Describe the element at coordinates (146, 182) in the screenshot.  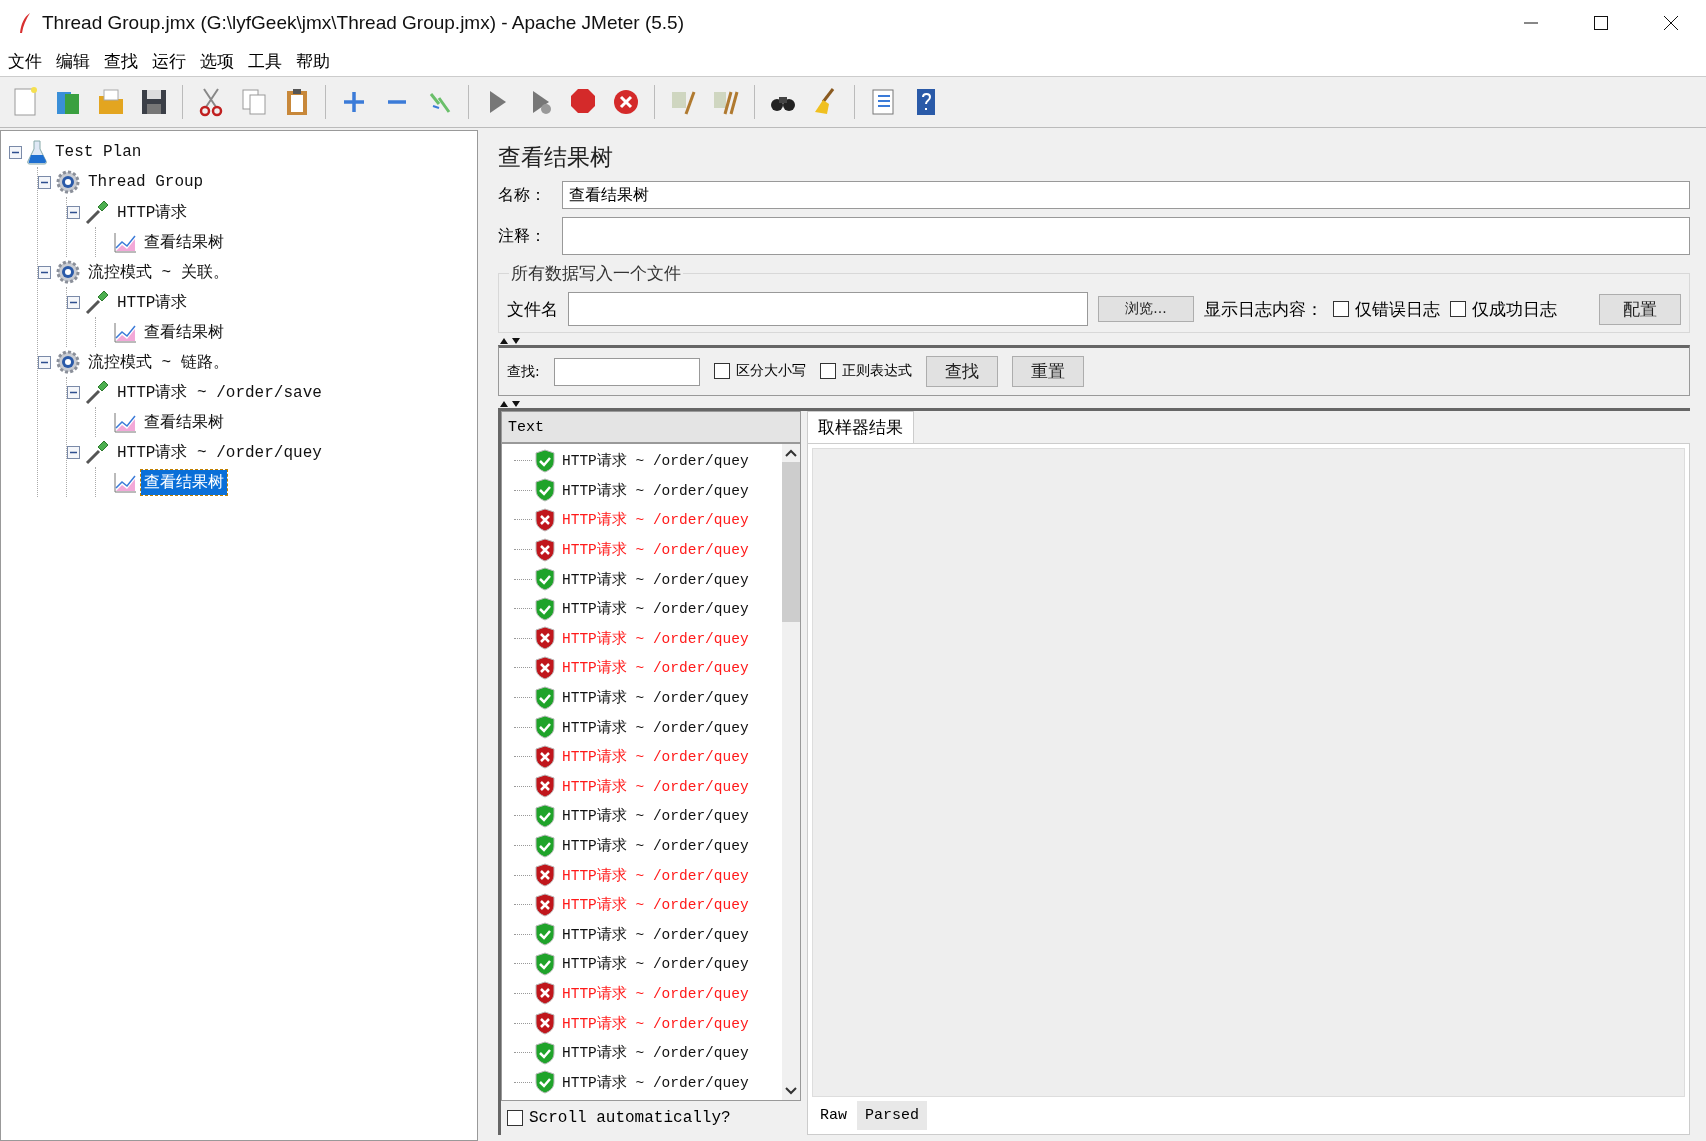
I see `tree-item: Thread Group` at that location.